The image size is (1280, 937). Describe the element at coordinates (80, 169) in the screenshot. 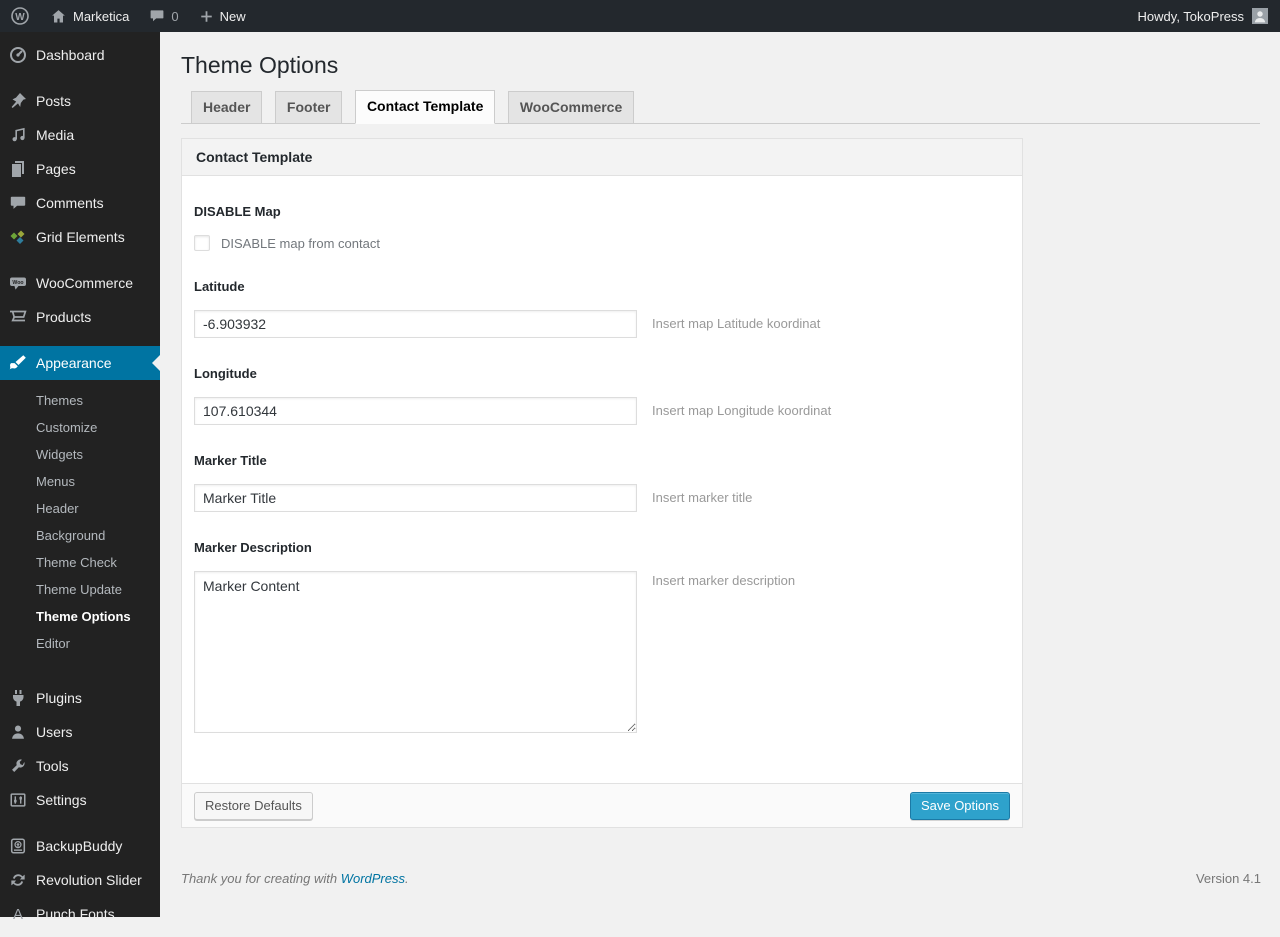

I see `sidebar-item-pages: Pages` at that location.